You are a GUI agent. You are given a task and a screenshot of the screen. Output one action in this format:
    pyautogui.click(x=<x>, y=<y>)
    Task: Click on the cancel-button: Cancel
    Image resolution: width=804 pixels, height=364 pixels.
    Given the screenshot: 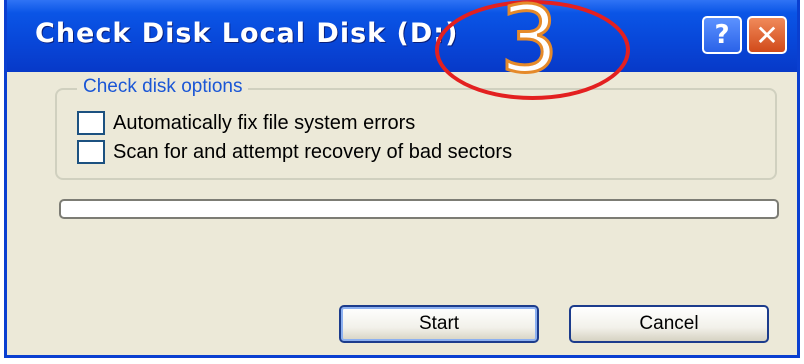 What is the action you would take?
    pyautogui.click(x=669, y=324)
    